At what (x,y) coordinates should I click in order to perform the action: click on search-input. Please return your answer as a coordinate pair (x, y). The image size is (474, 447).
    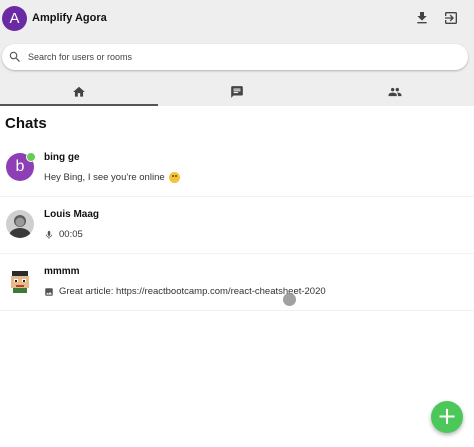
    Looking at the image, I should click on (238, 57).